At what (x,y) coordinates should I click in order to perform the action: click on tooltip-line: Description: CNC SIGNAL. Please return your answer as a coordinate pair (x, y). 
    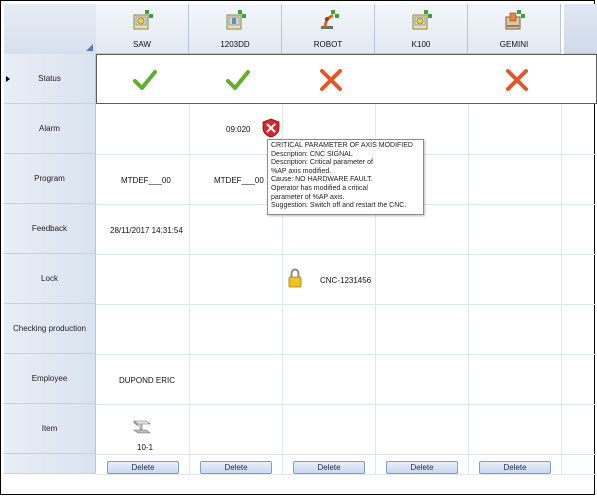
    Looking at the image, I should click on (312, 154).